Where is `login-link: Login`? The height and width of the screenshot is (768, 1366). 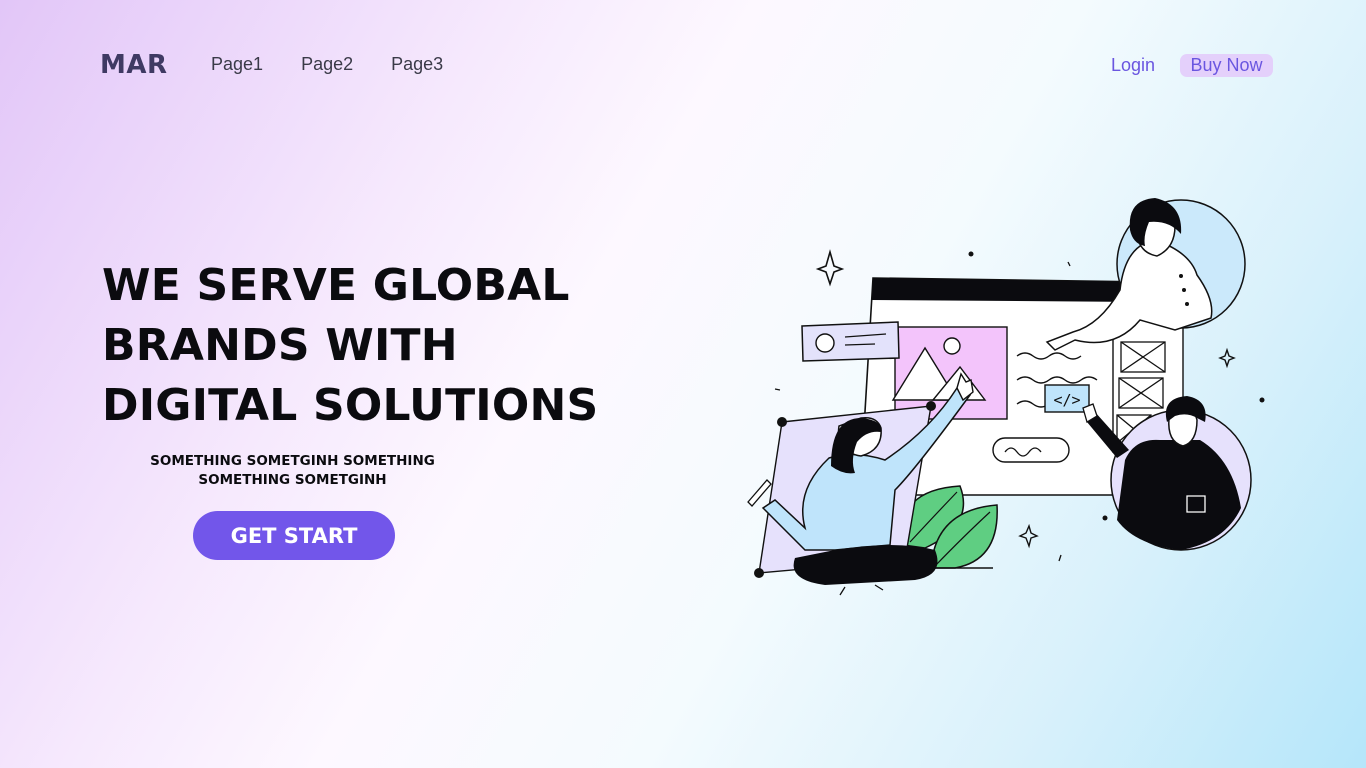 login-link: Login is located at coordinates (1133, 65).